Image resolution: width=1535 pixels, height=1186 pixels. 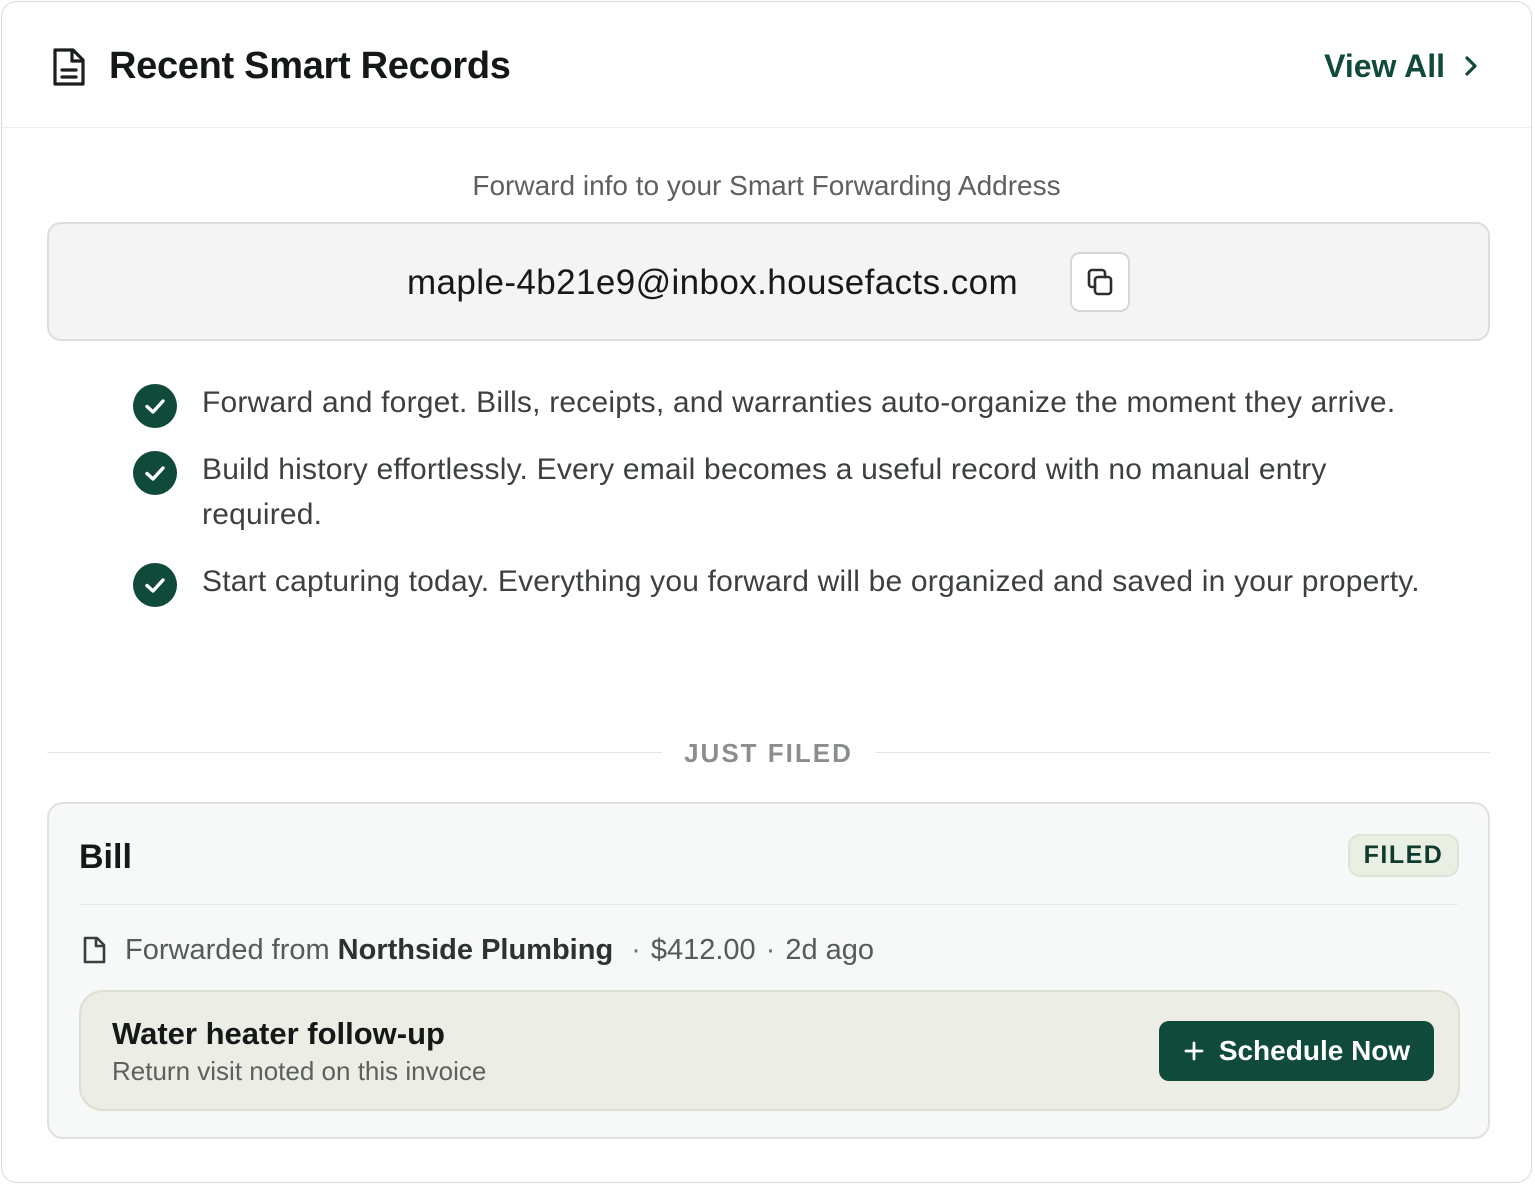 What do you see at coordinates (1194, 1051) in the screenshot?
I see `plus-icon` at bounding box center [1194, 1051].